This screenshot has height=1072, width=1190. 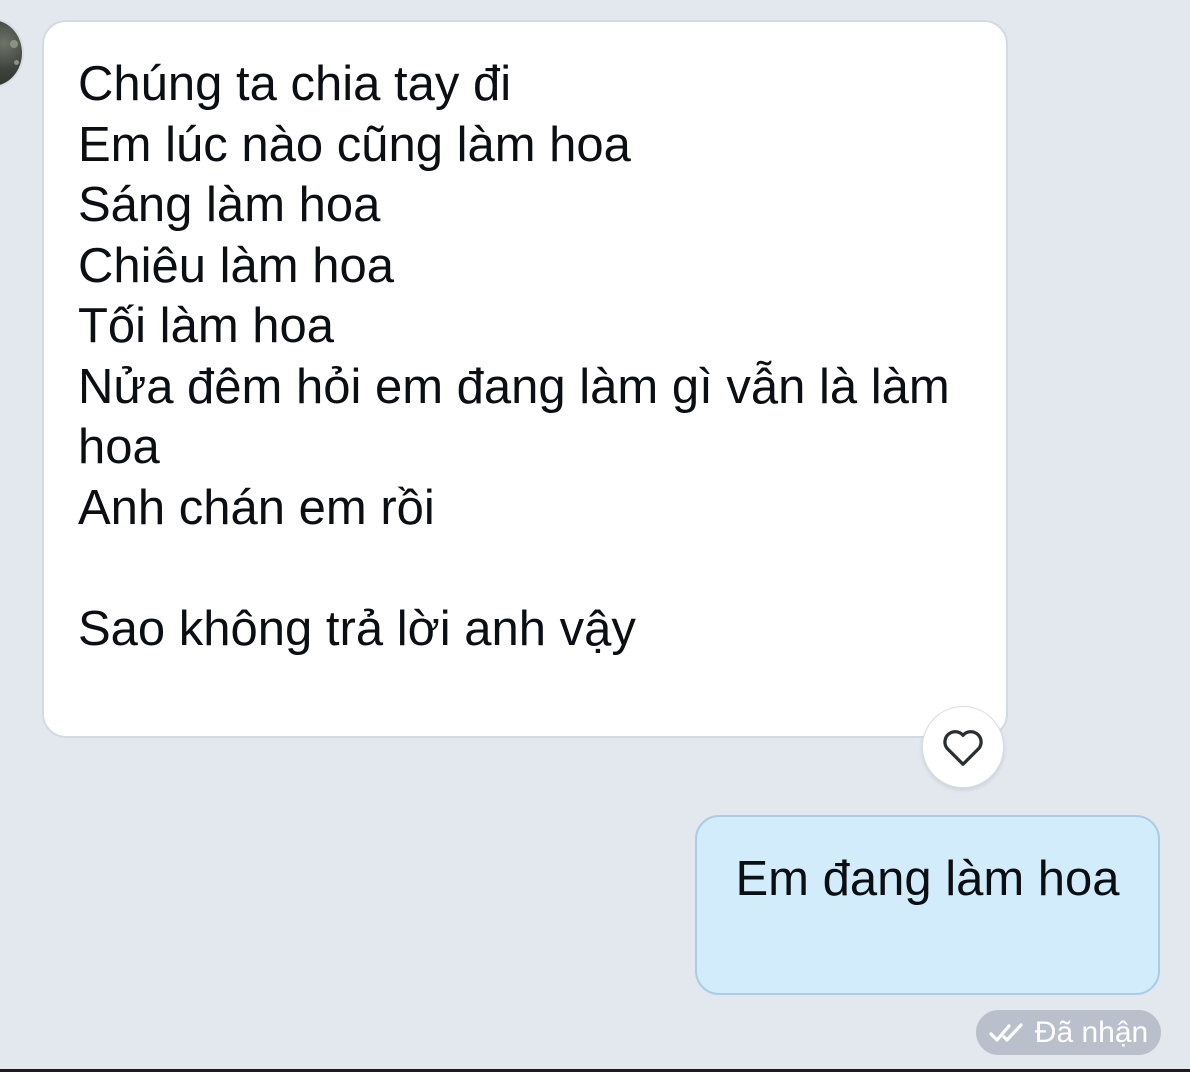 I want to click on sender-avatar, so click(x=11, y=53).